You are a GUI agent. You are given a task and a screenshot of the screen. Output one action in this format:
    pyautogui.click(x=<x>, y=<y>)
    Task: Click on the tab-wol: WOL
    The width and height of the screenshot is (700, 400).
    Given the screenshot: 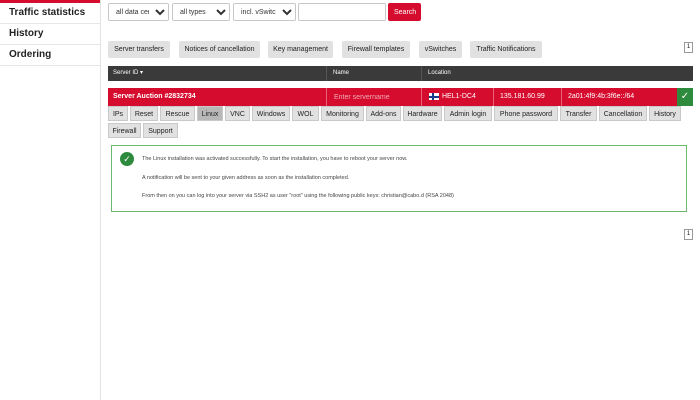 What is the action you would take?
    pyautogui.click(x=305, y=113)
    